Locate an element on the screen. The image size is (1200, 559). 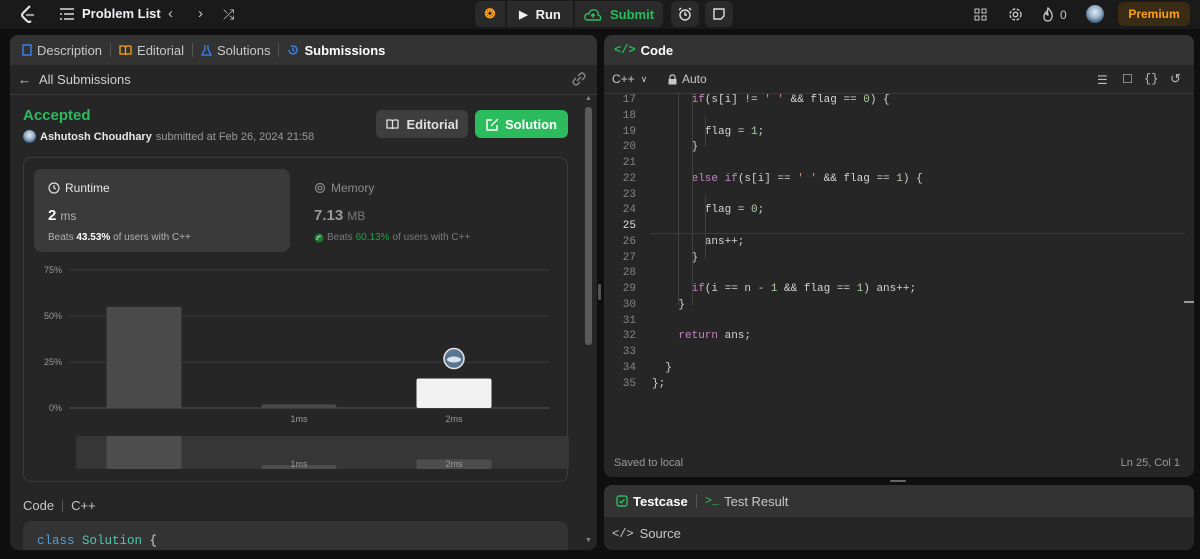
code-token: if is located at coordinates (698, 100).